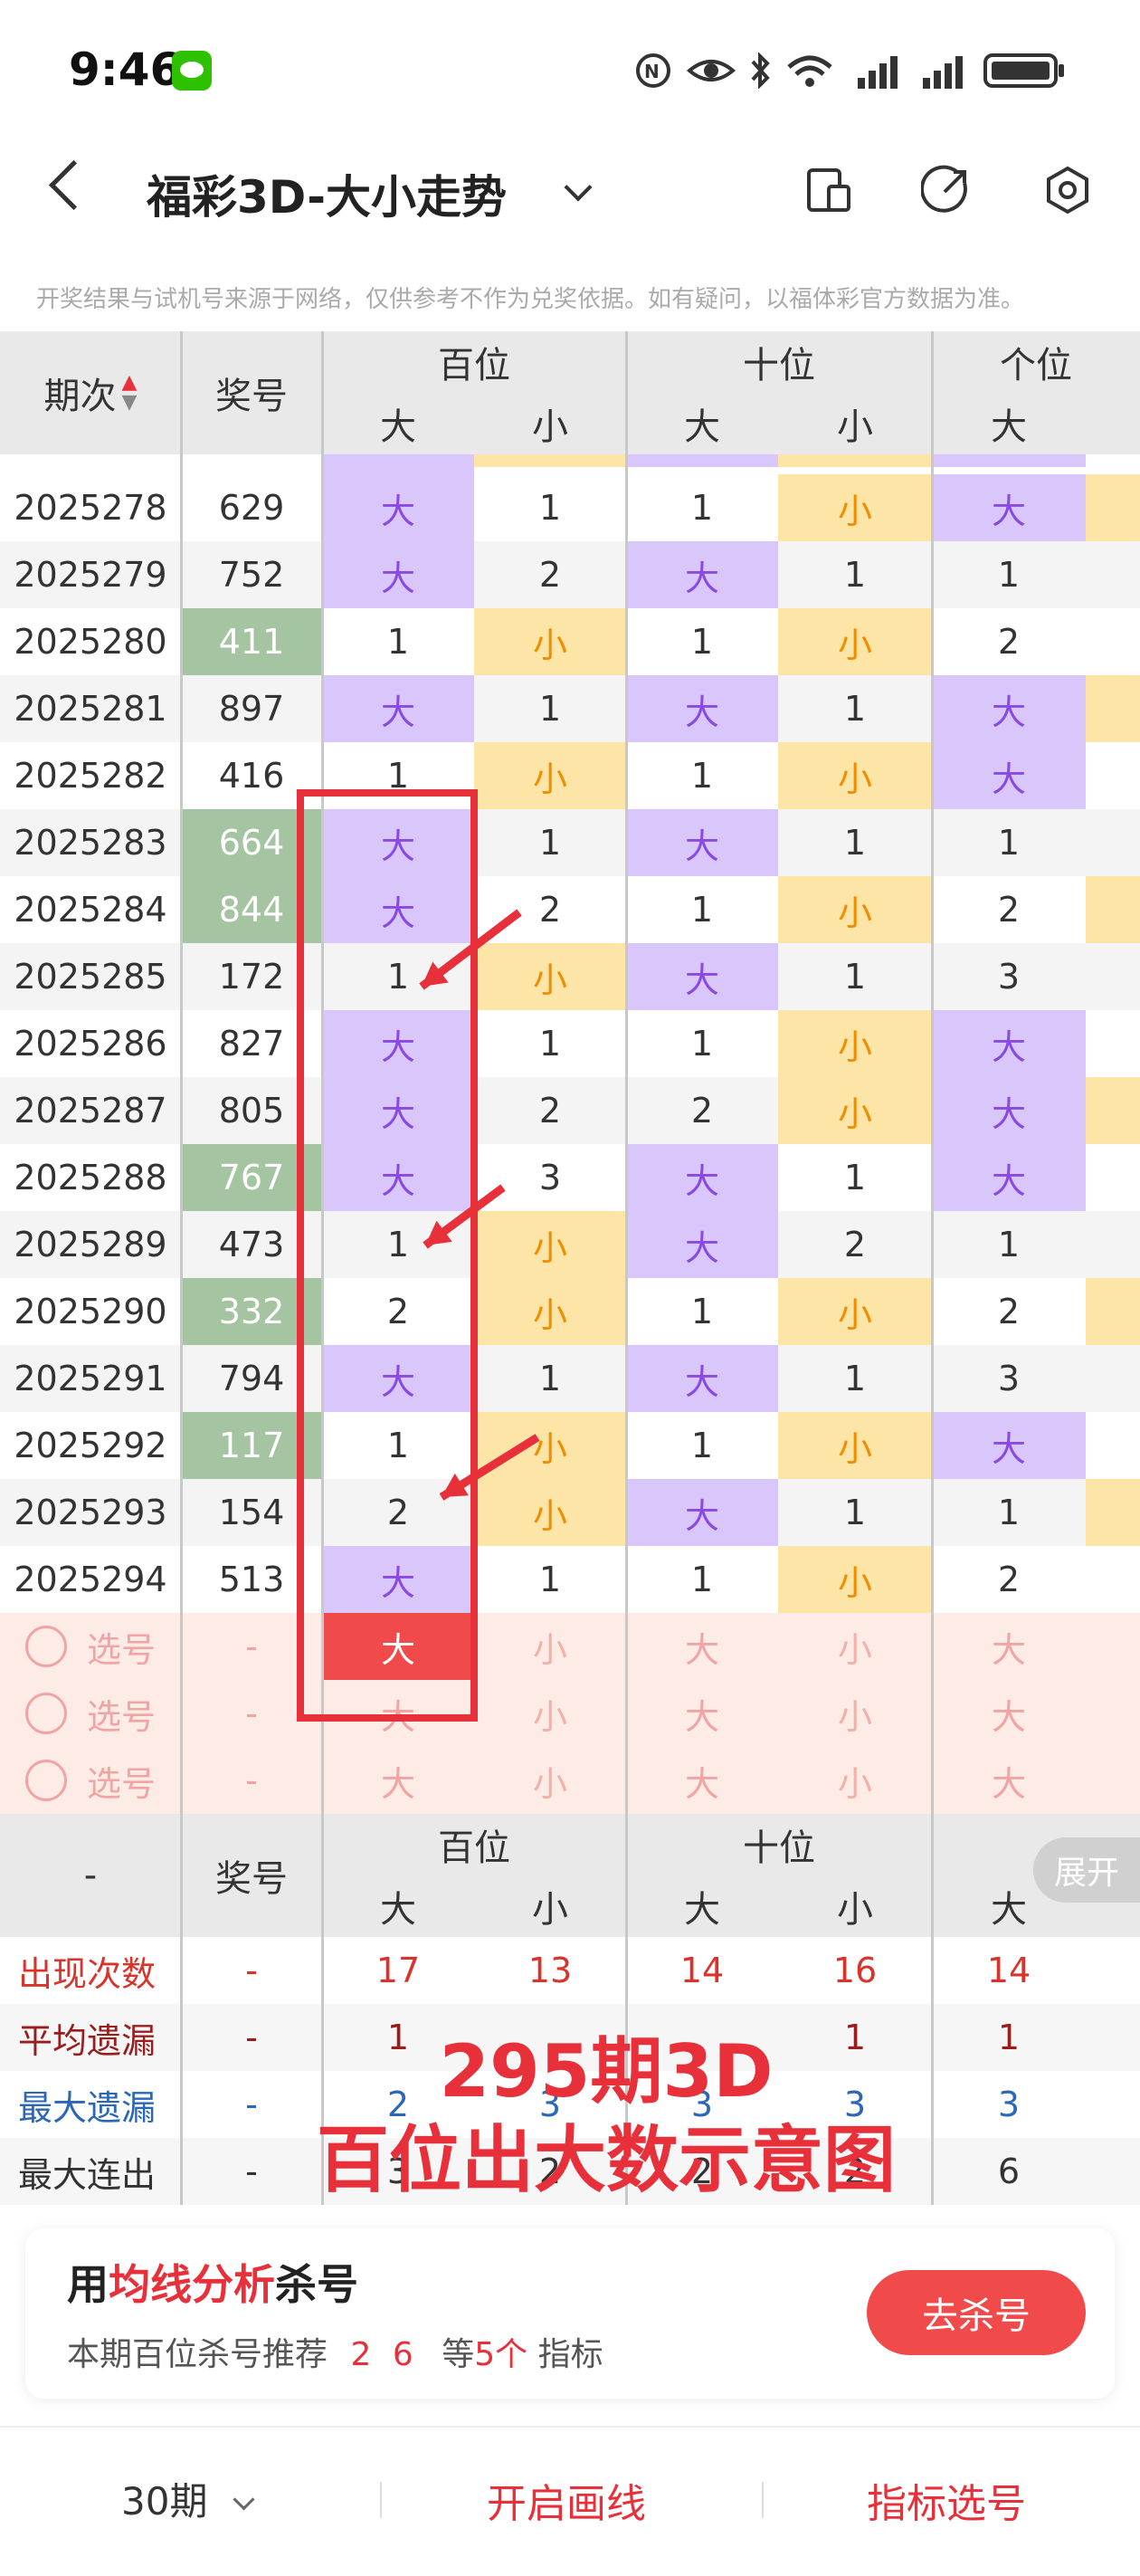  What do you see at coordinates (878, 72) in the screenshot?
I see `signal-1-icon` at bounding box center [878, 72].